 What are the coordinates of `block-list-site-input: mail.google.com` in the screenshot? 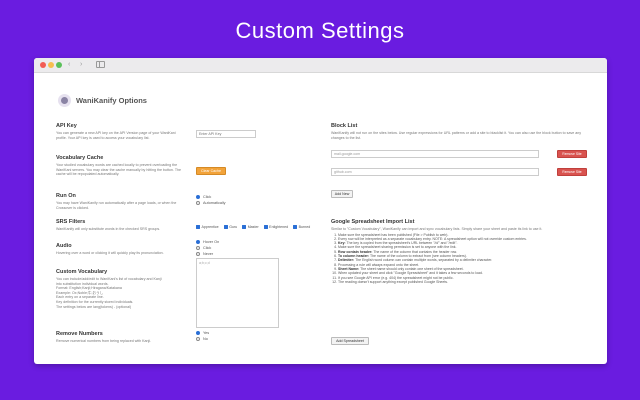 It's located at (435, 154).